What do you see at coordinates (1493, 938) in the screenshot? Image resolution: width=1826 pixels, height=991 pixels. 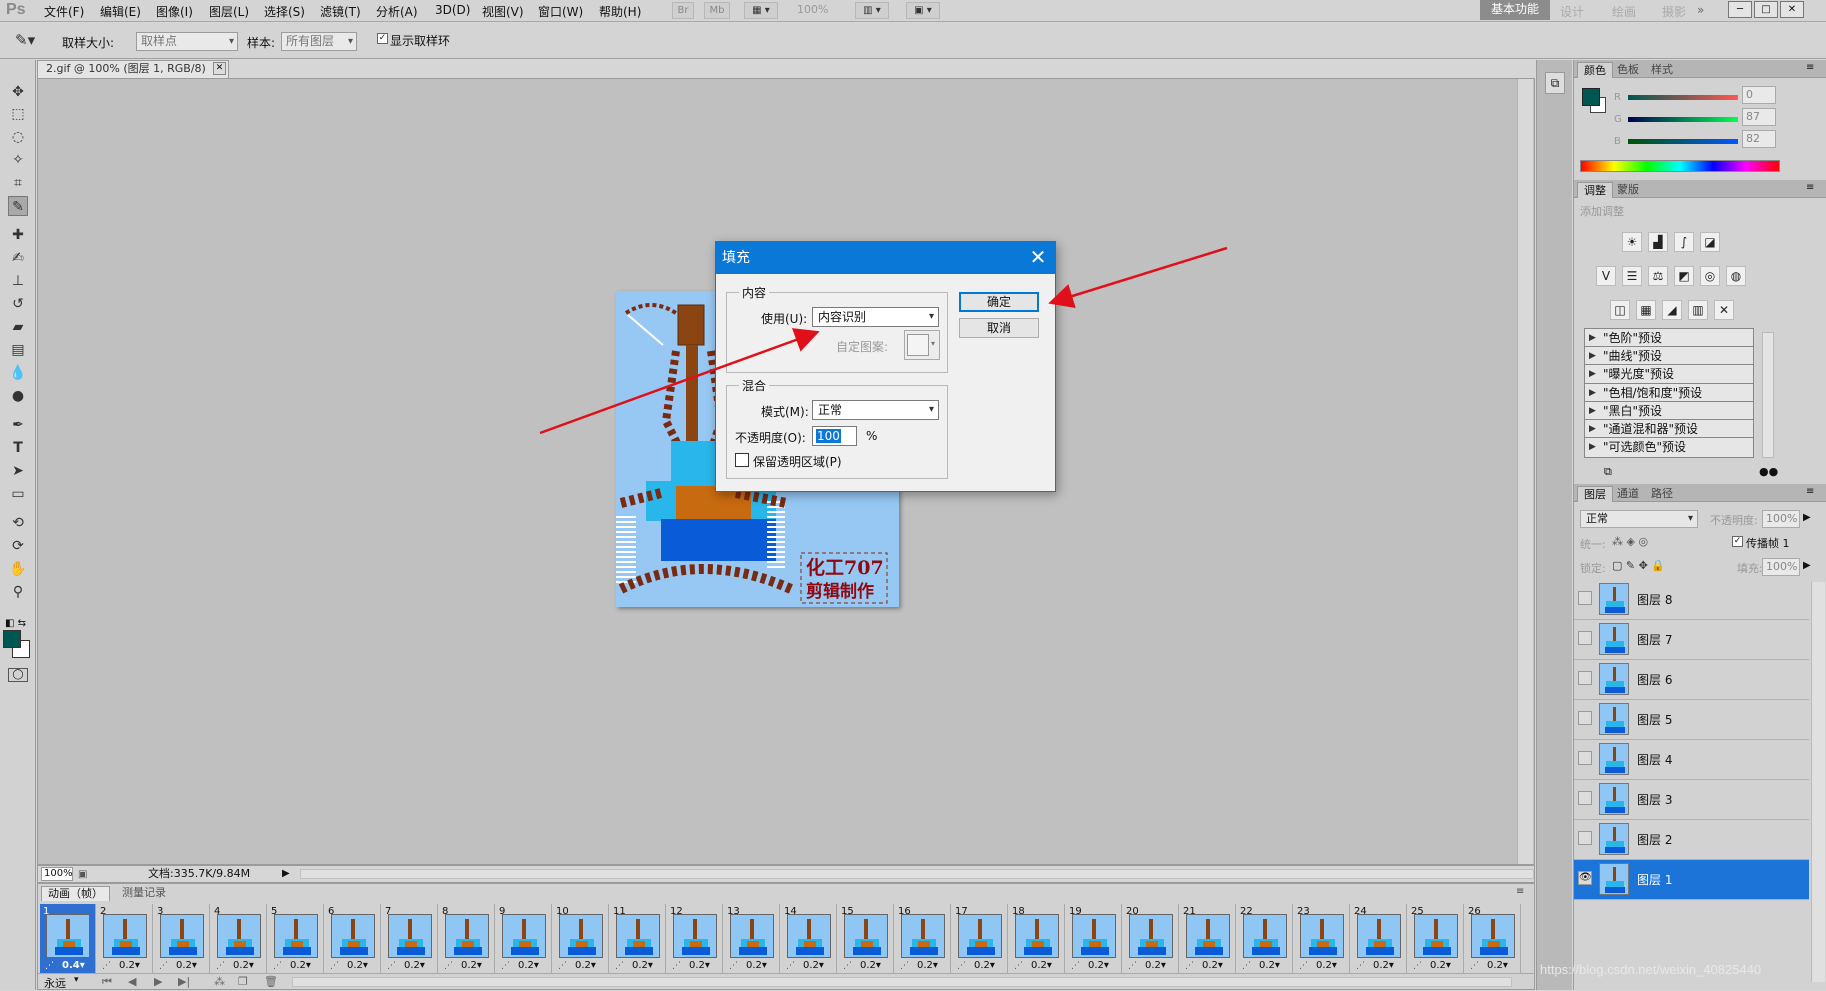 I see `animation-frame: 26 ⋰ 0.2▾` at bounding box center [1493, 938].